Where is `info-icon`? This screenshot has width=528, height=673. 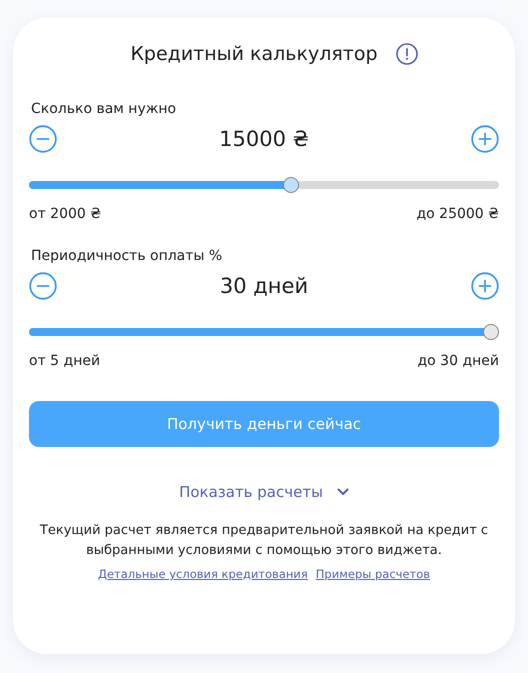 info-icon is located at coordinates (407, 54).